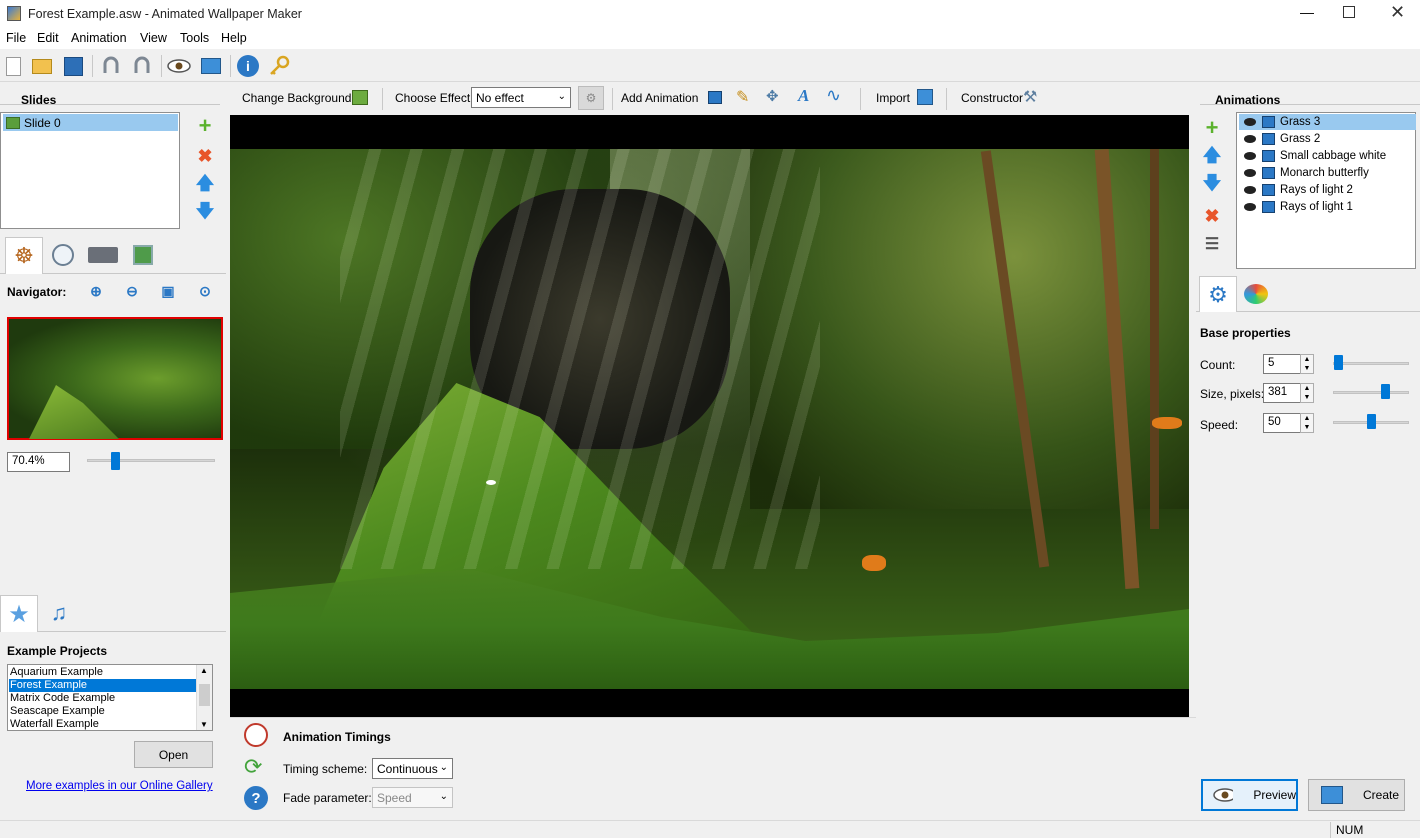 The height and width of the screenshot is (838, 1420). I want to click on fit-screen-icon: ▣, so click(168, 291).